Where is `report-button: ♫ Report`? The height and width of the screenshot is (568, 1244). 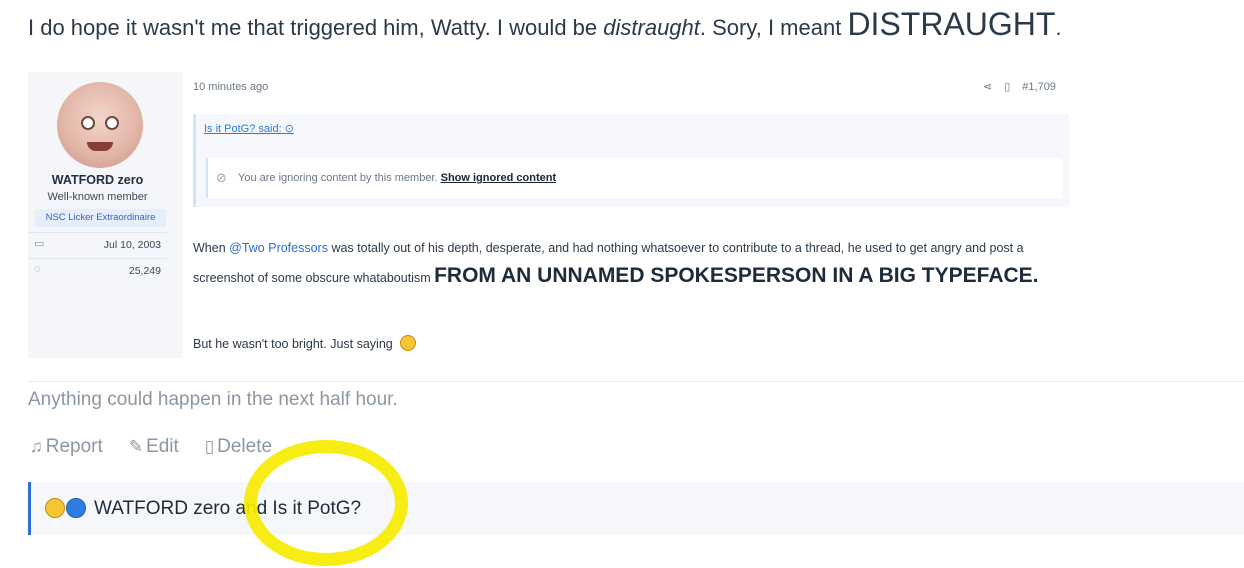
report-button: ♫ Report is located at coordinates (66, 447).